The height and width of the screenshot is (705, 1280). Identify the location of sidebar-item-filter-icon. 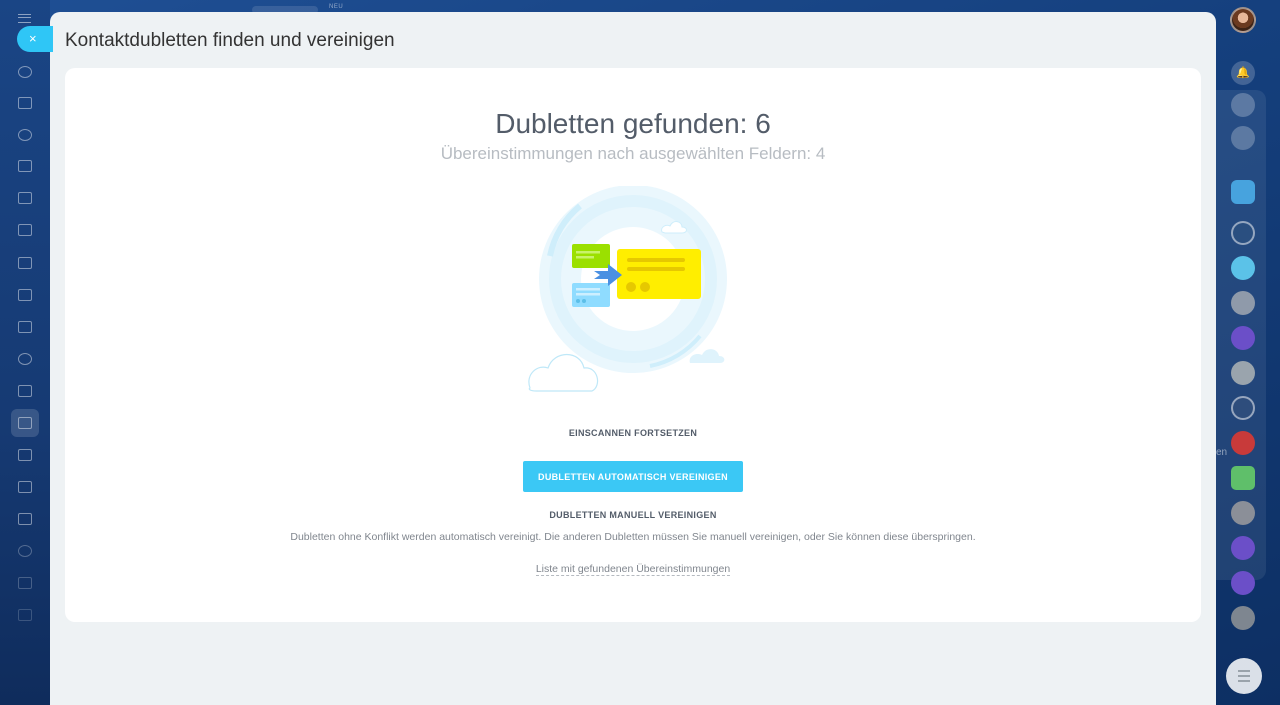
(25, 423).